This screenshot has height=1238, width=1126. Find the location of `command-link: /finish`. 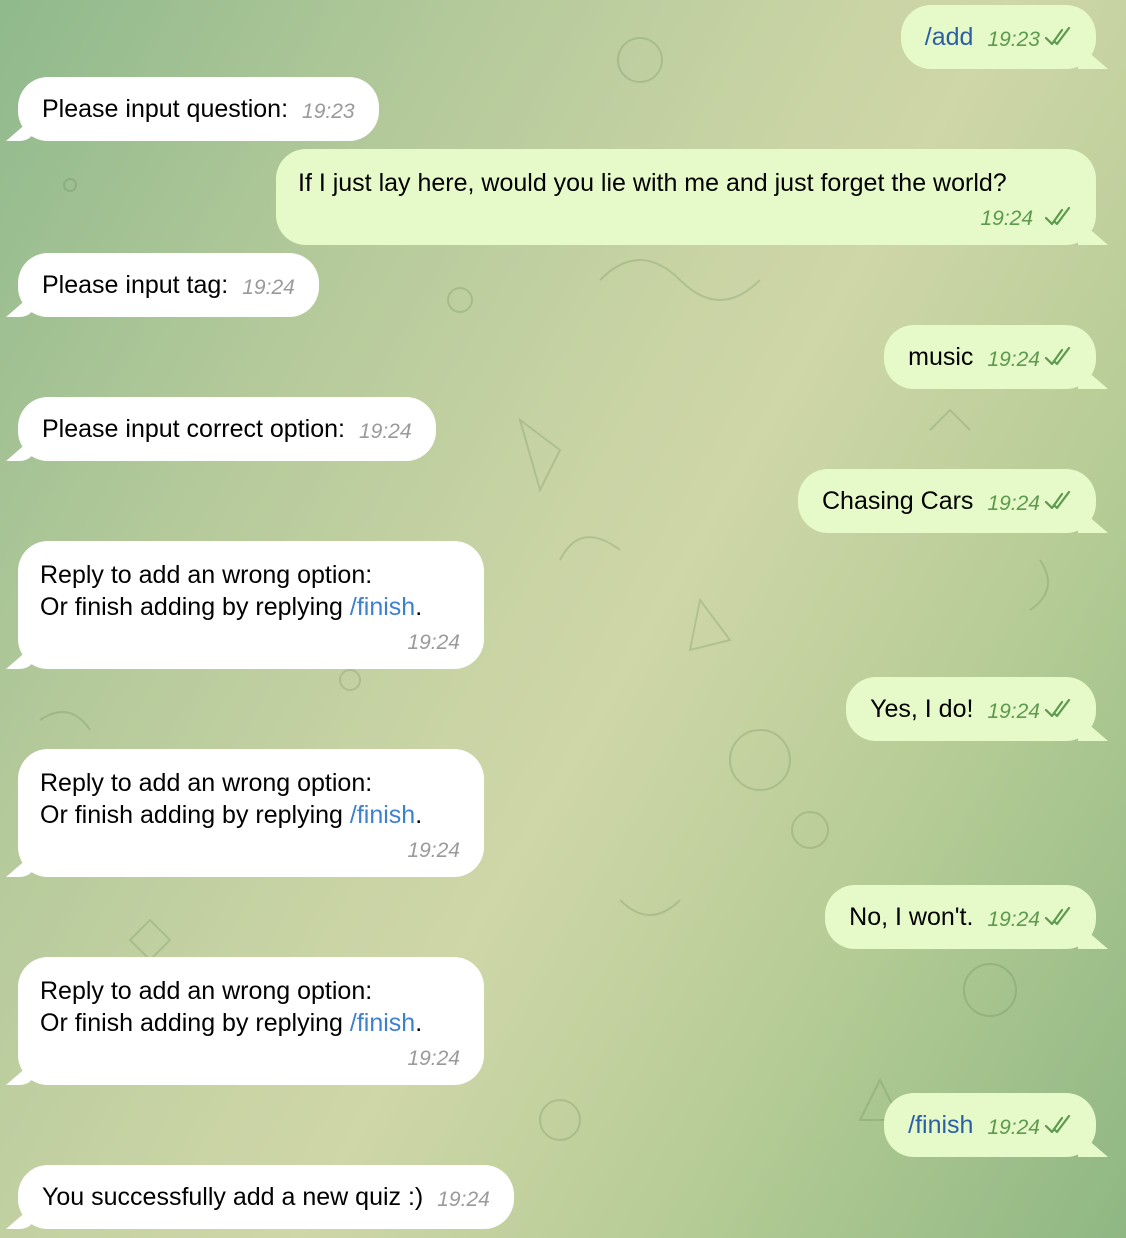

command-link: /finish is located at coordinates (940, 1125).